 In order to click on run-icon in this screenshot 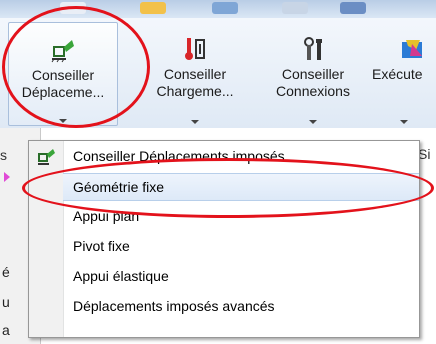, I will do `click(412, 49)`.